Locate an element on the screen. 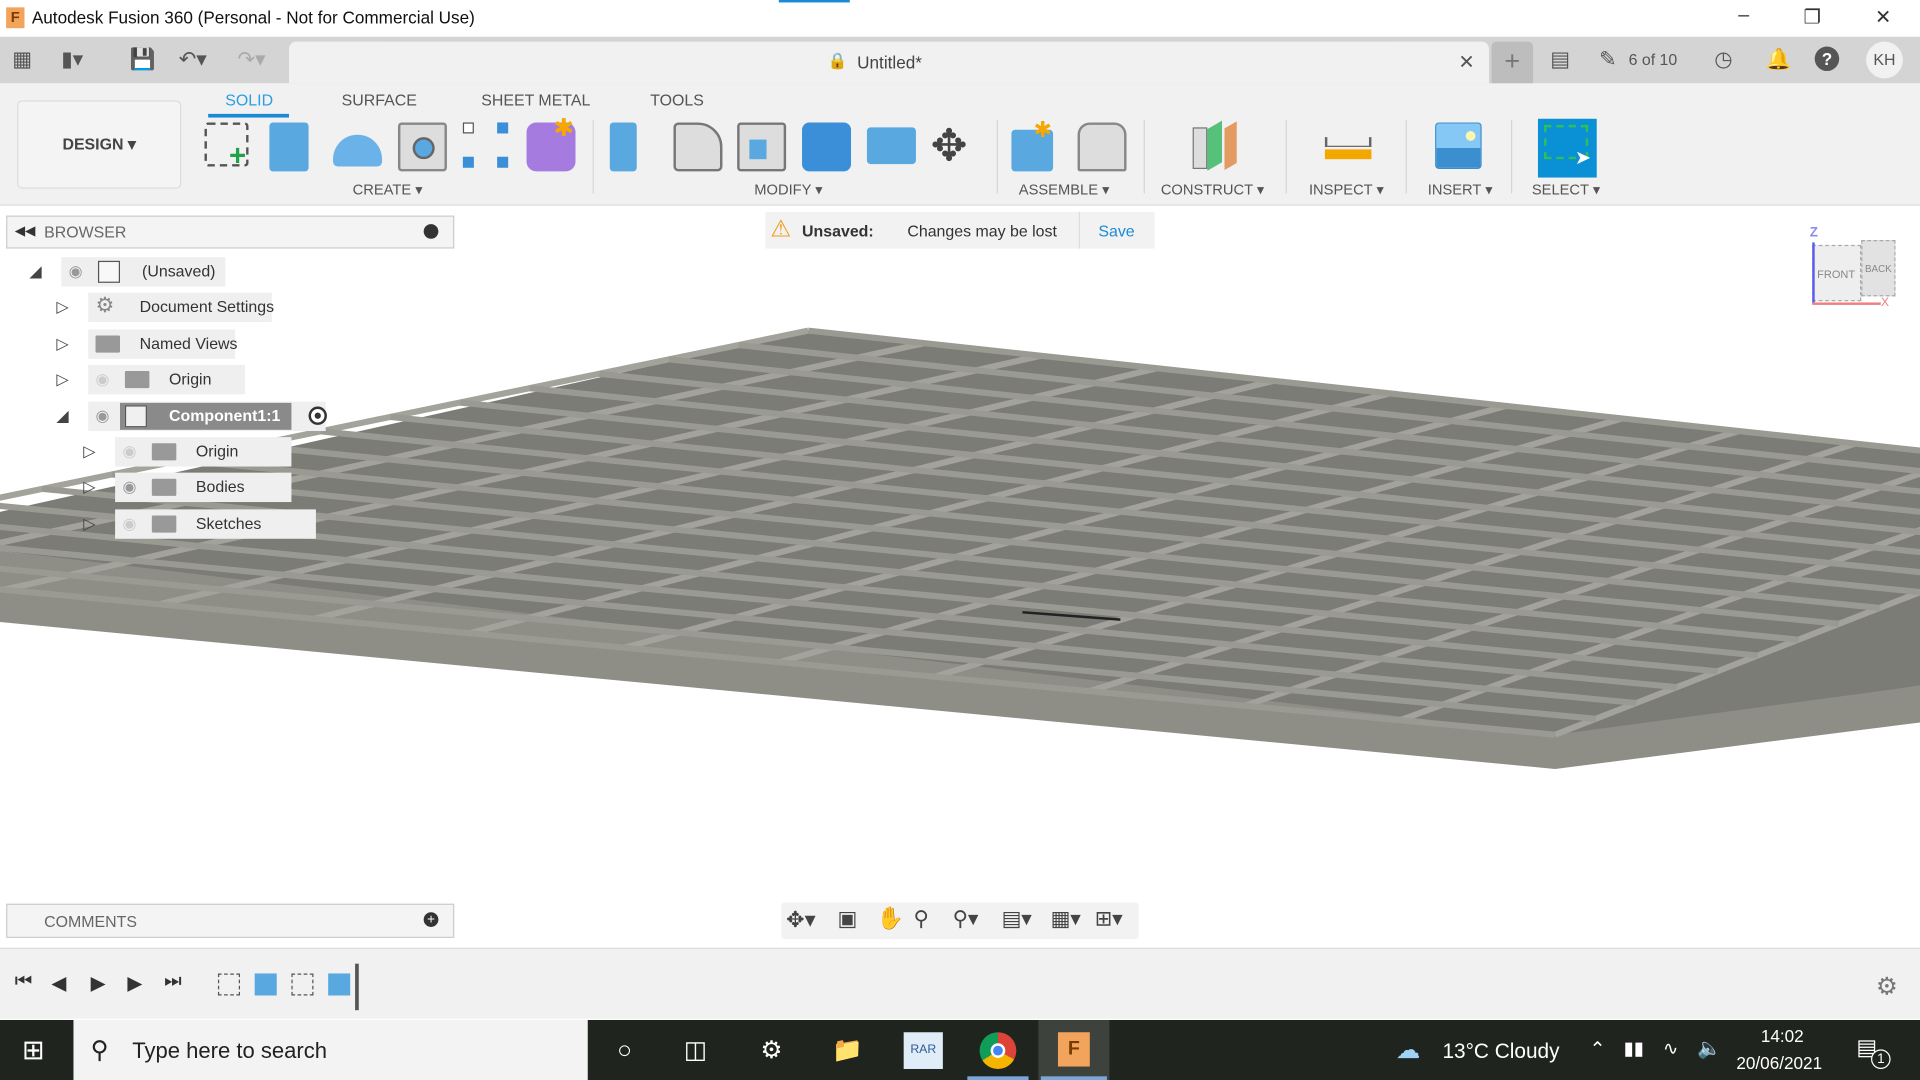  grid-settings-icon: ▦▾ is located at coordinates (1066, 919).